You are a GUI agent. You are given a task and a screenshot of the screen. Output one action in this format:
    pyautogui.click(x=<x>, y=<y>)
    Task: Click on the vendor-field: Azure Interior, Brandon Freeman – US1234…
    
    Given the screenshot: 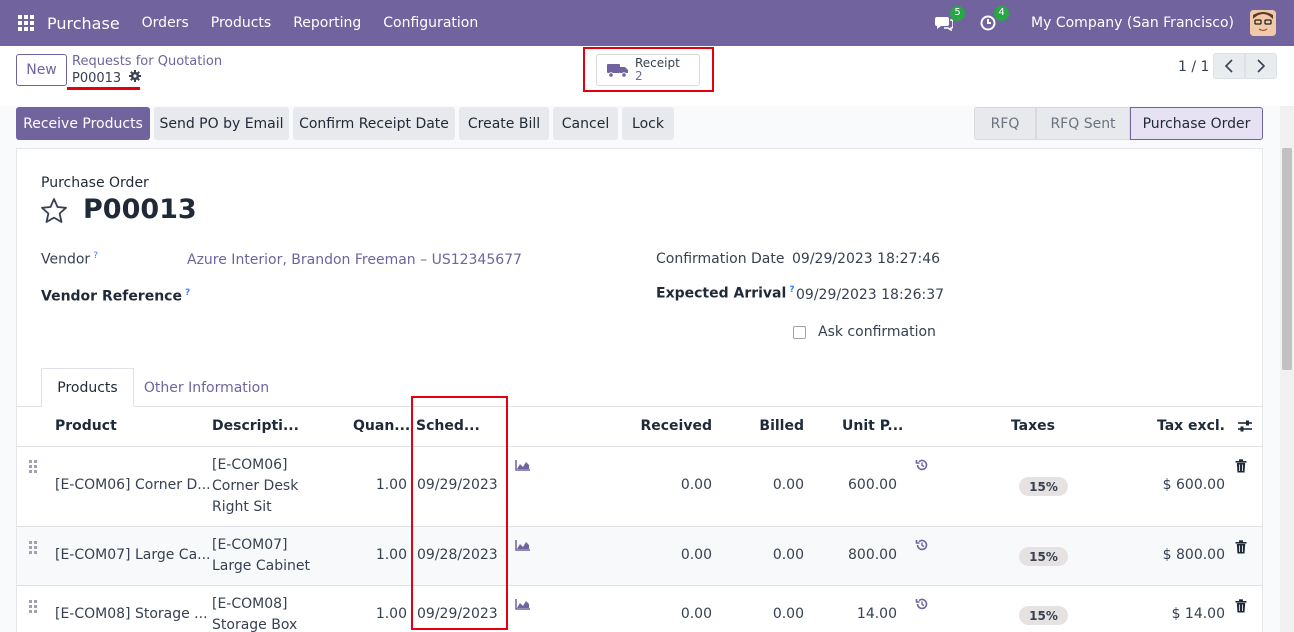 What is the action you would take?
    pyautogui.click(x=354, y=260)
    